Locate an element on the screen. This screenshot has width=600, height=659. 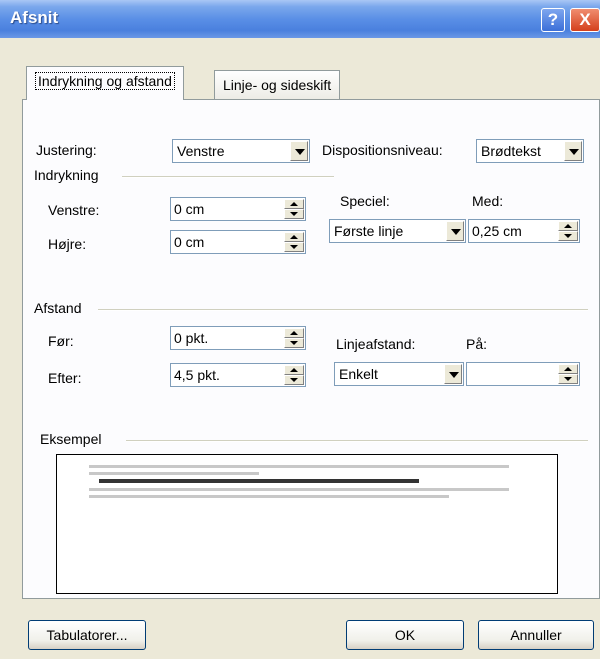
tab-line-page-breaks: Linje- og sideskift is located at coordinates (277, 85).